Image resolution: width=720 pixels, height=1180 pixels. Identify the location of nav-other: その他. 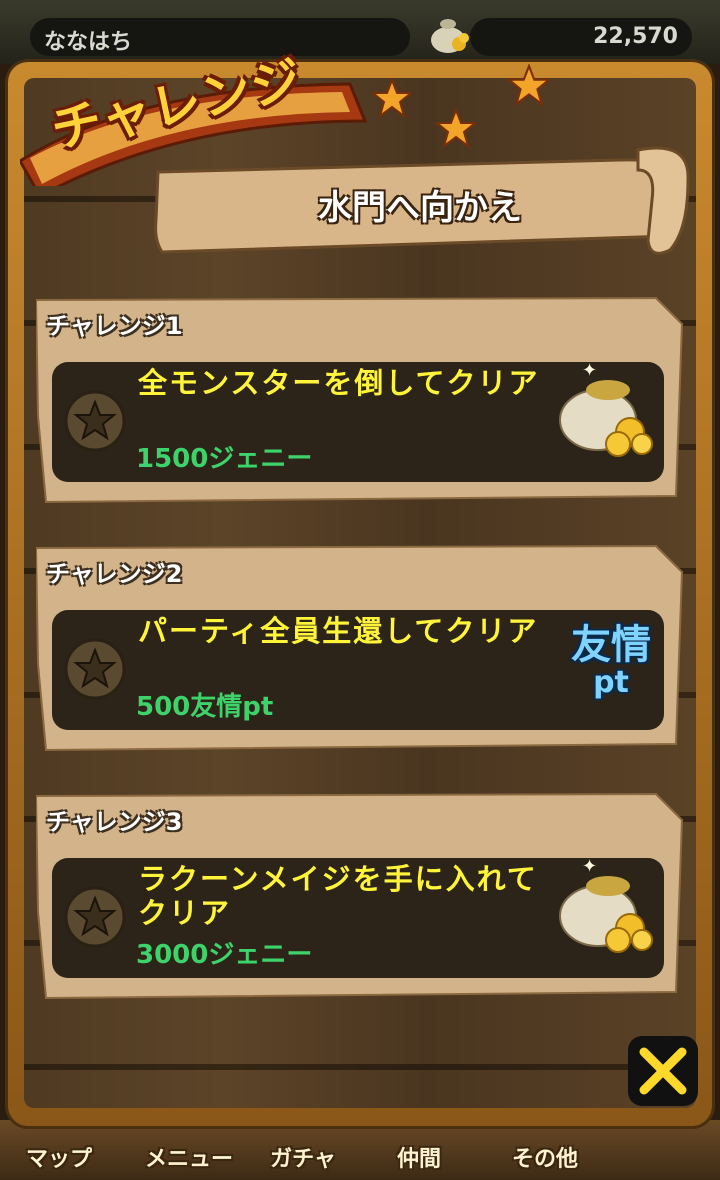
(545, 1155).